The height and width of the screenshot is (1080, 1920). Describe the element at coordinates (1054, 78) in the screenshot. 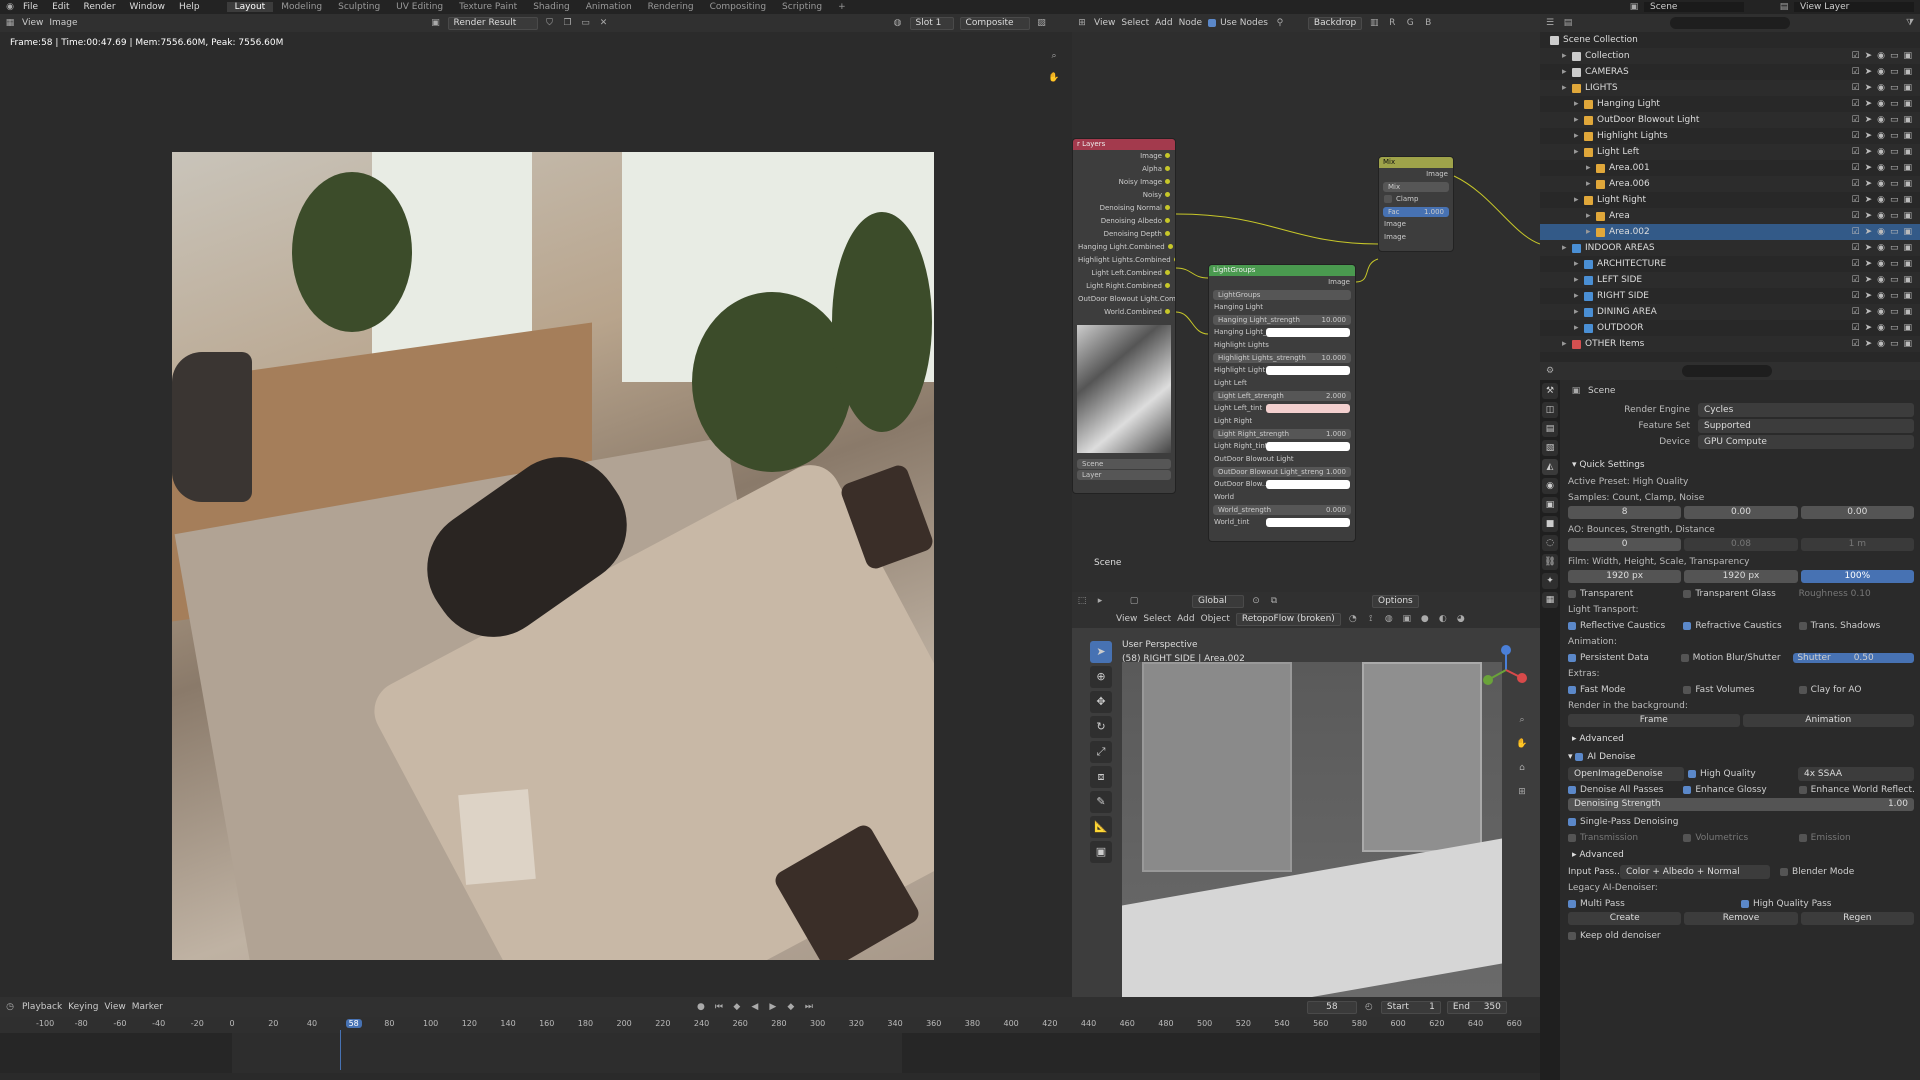

I see `pan-hand-icon: ✋` at that location.